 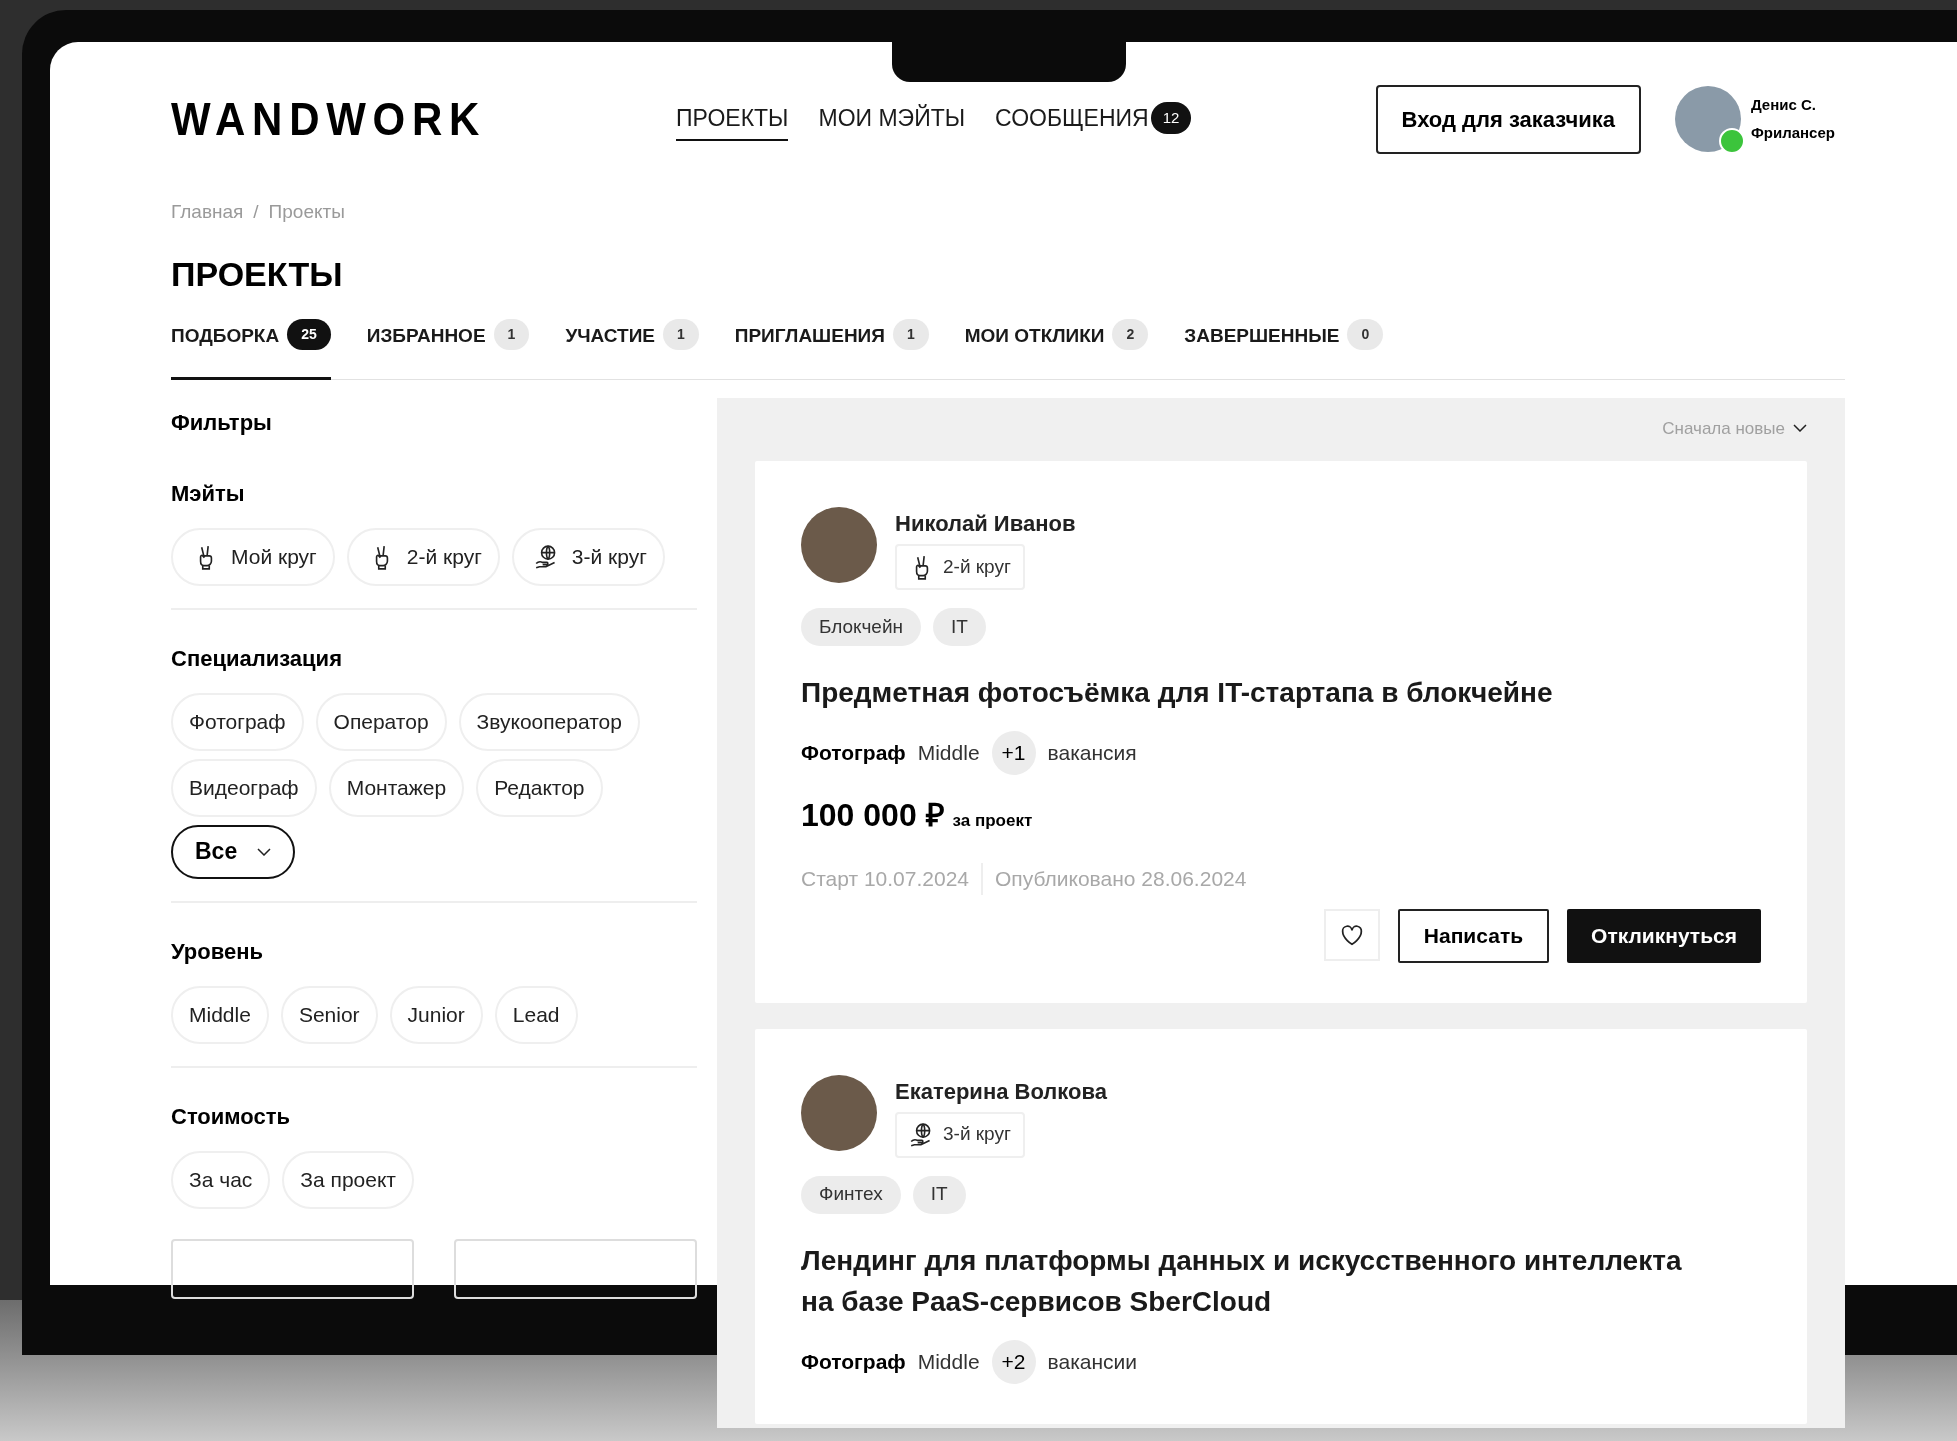 I want to click on respond-button: Откликнуться, so click(x=1664, y=935).